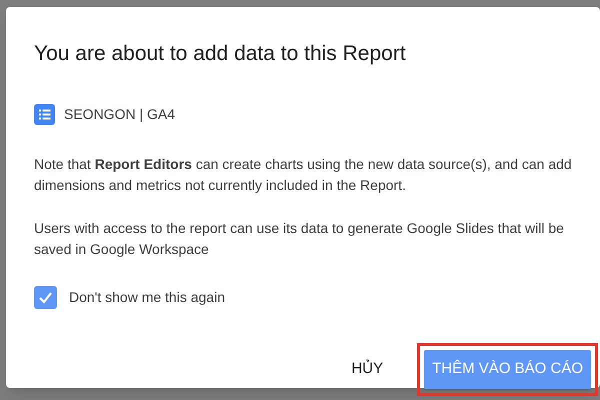 The image size is (600, 400). I want to click on dialog-title: You are about to add data to this Report, so click(220, 54).